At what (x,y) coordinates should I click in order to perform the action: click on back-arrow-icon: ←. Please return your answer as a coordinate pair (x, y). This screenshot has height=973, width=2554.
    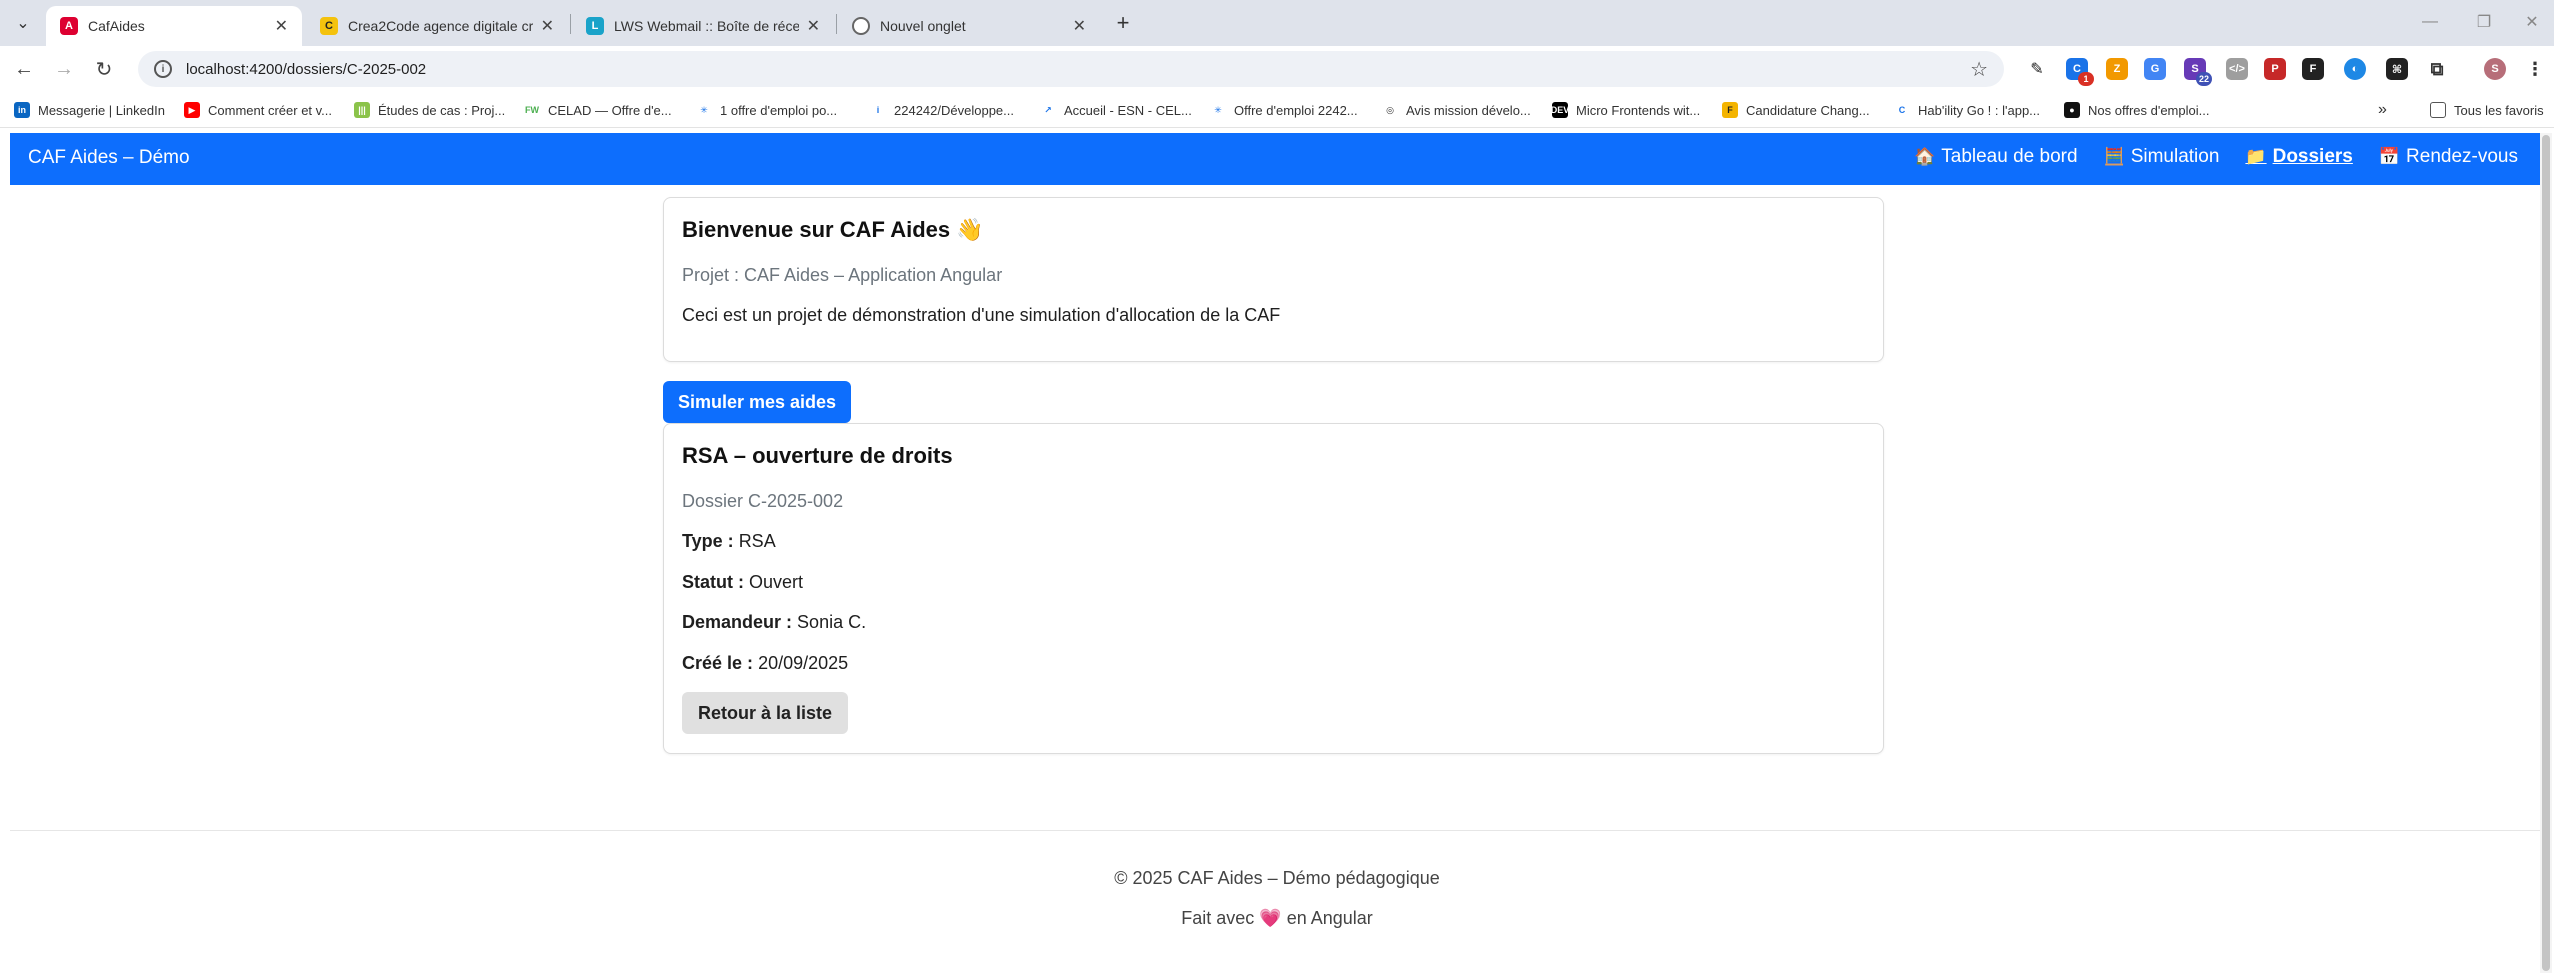
    Looking at the image, I should click on (24, 69).